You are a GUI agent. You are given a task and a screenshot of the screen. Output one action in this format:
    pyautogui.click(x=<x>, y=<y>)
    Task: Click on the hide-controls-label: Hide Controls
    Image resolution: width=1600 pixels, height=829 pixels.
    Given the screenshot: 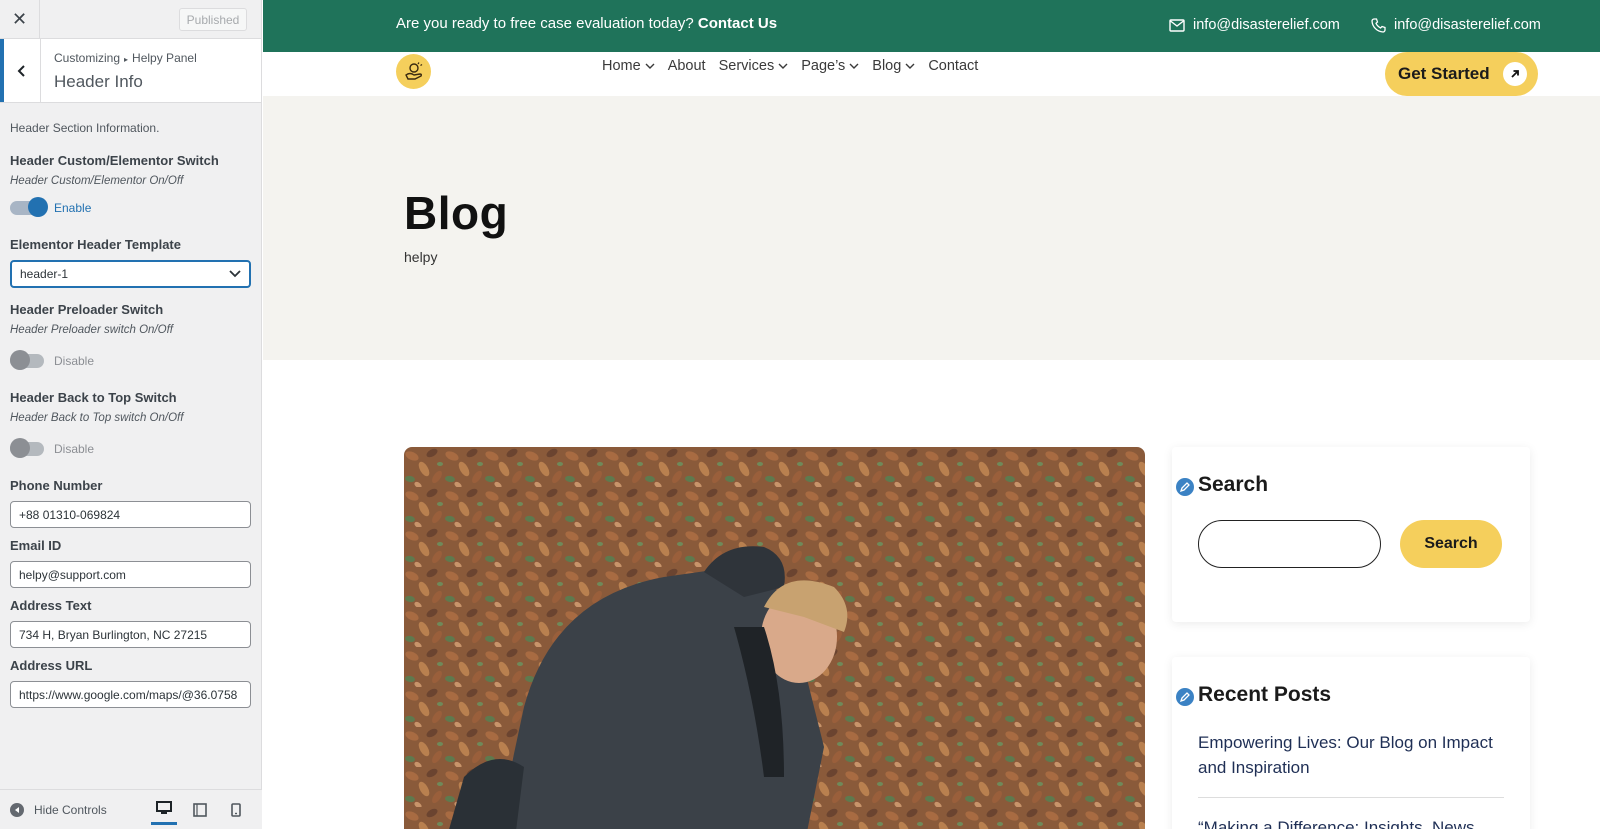 What is the action you would take?
    pyautogui.click(x=70, y=809)
    